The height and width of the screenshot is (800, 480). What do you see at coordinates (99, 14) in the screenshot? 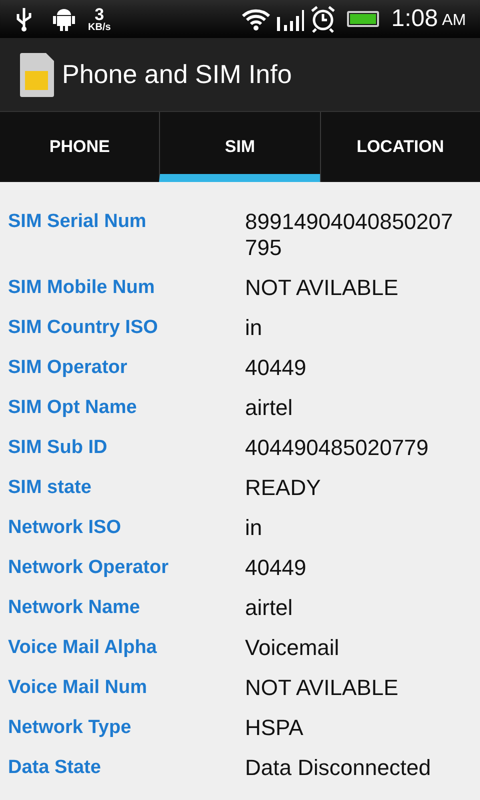
I see `data-speed: 3` at bounding box center [99, 14].